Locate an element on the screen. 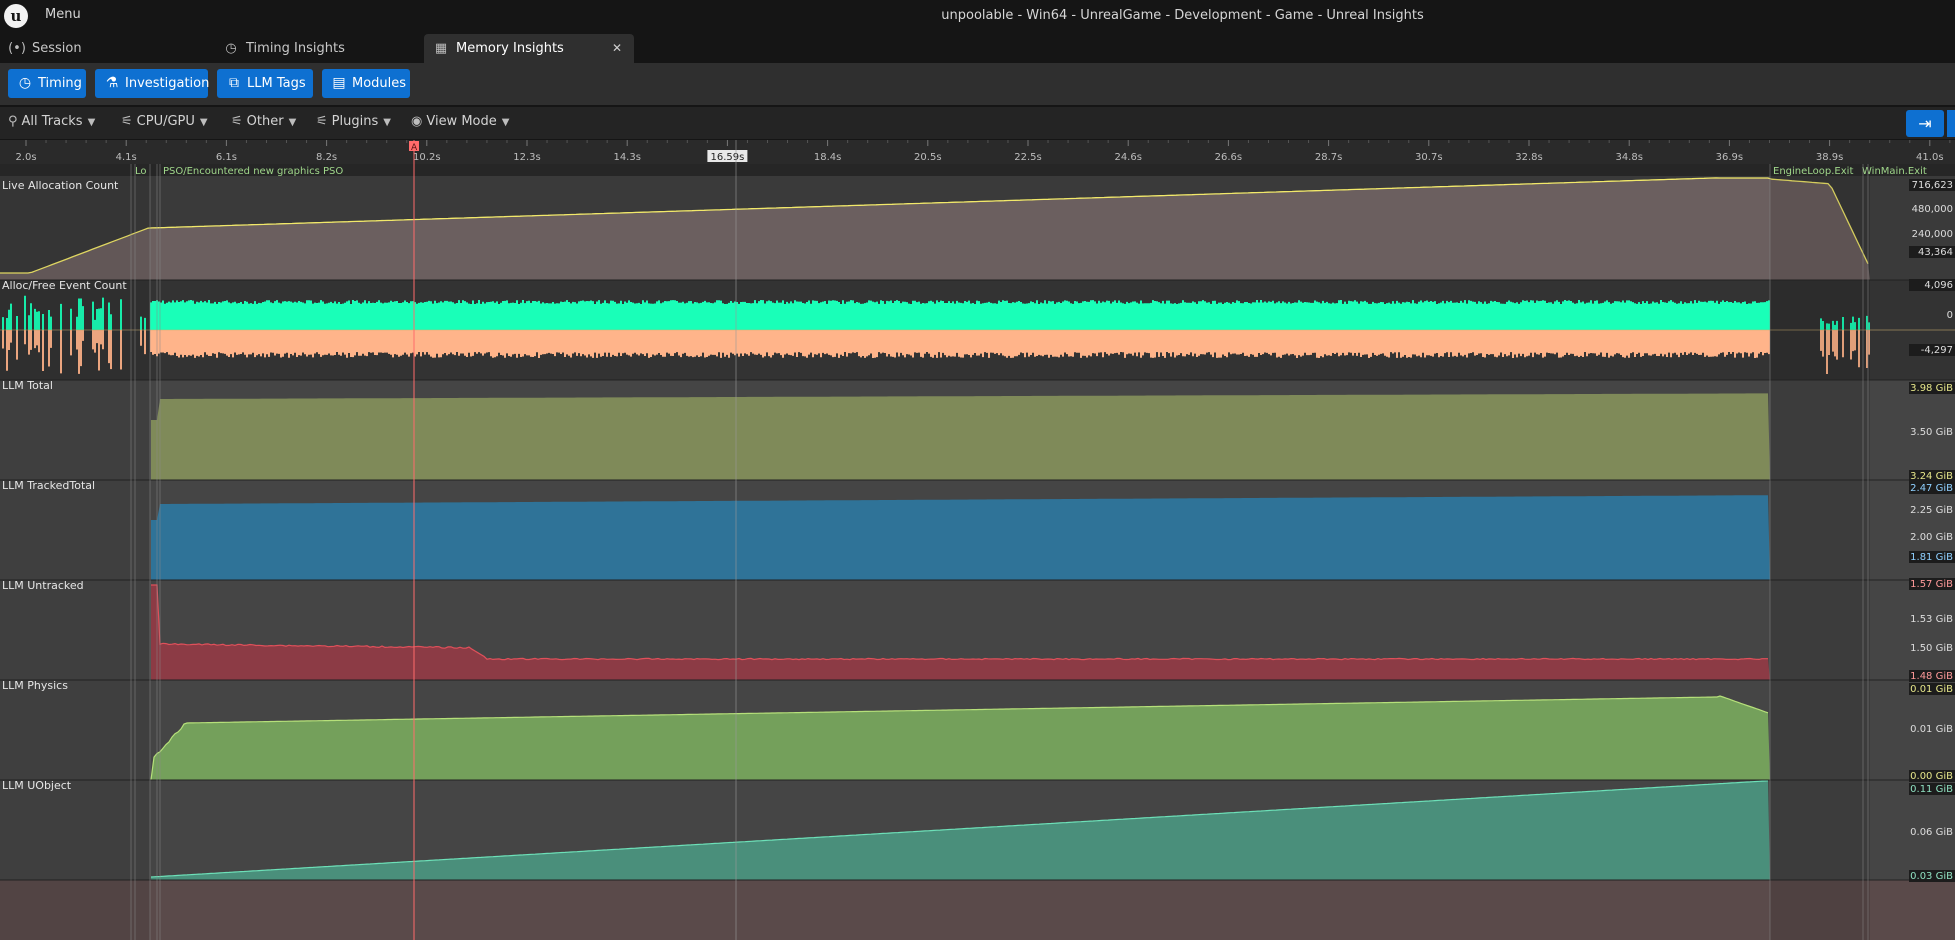 The image size is (1955, 940). plugins-dropdown: ⚟ Plugins ▼ is located at coordinates (353, 121).